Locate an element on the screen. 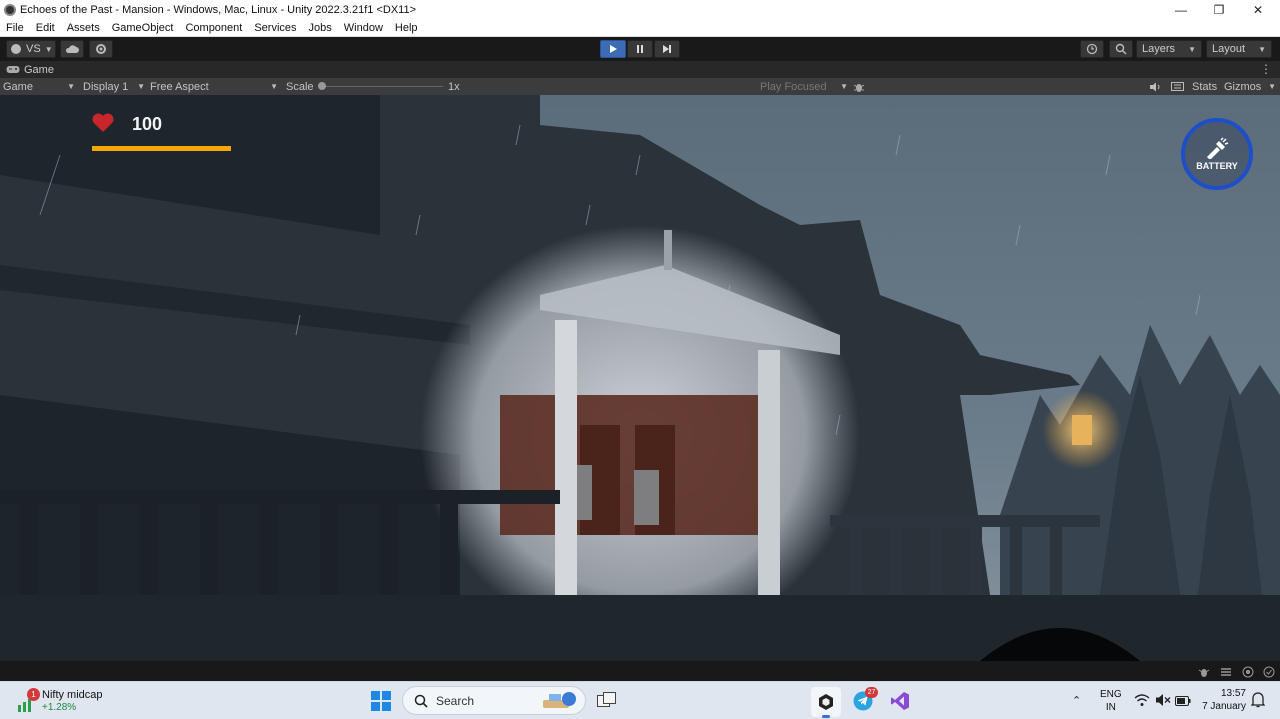  task-view-button is located at coordinates (607, 703).